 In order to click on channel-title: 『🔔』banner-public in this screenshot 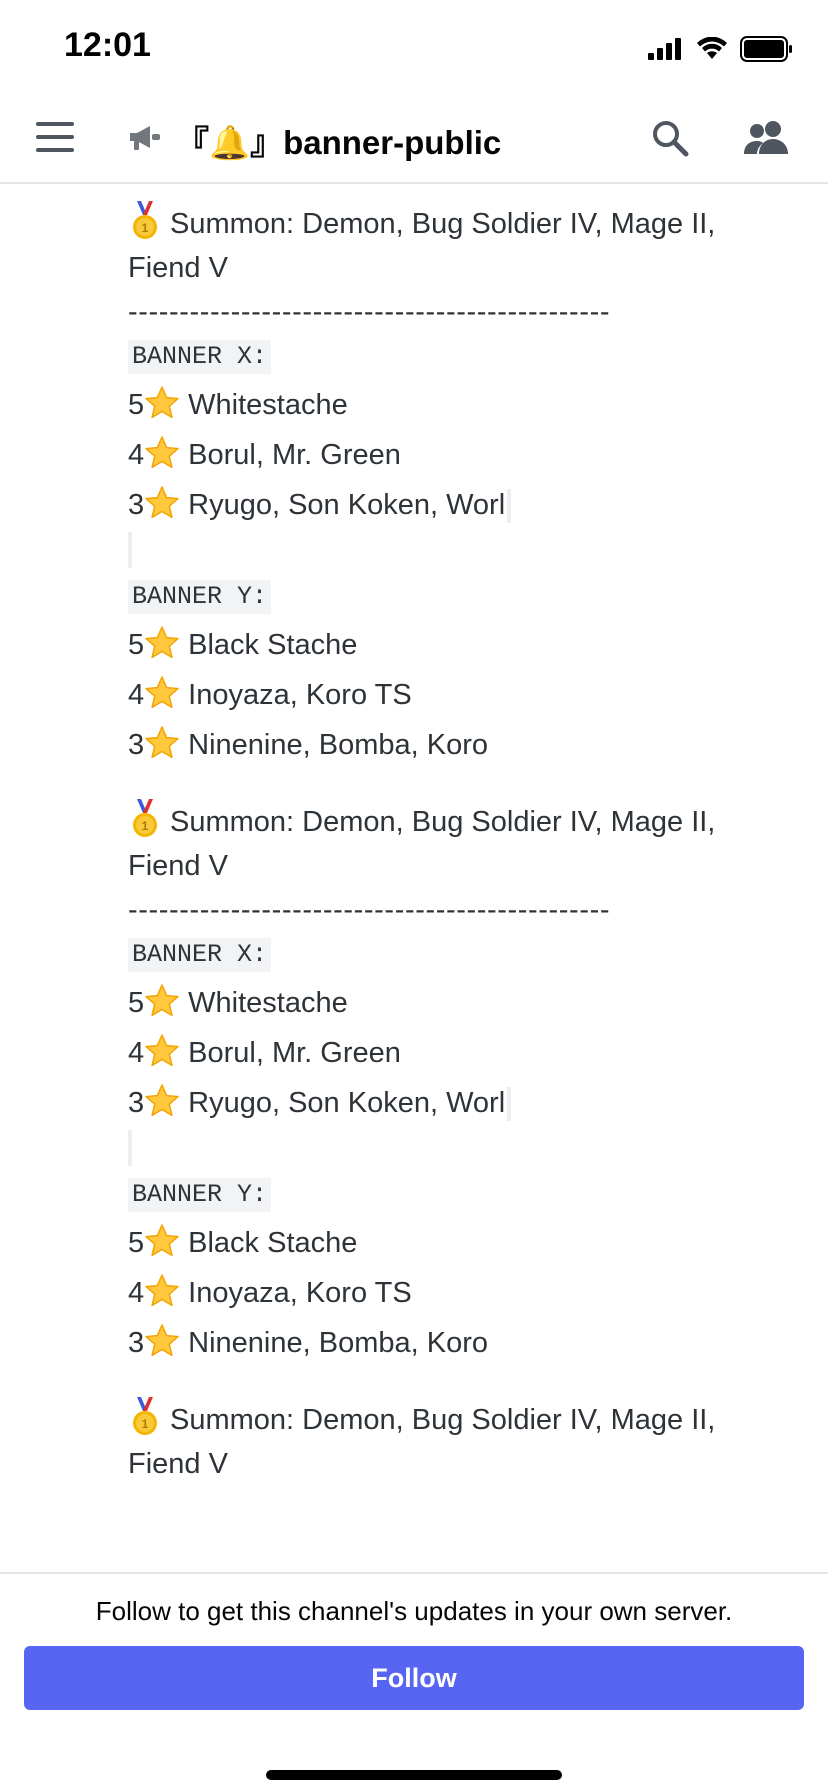, I will do `click(338, 140)`.